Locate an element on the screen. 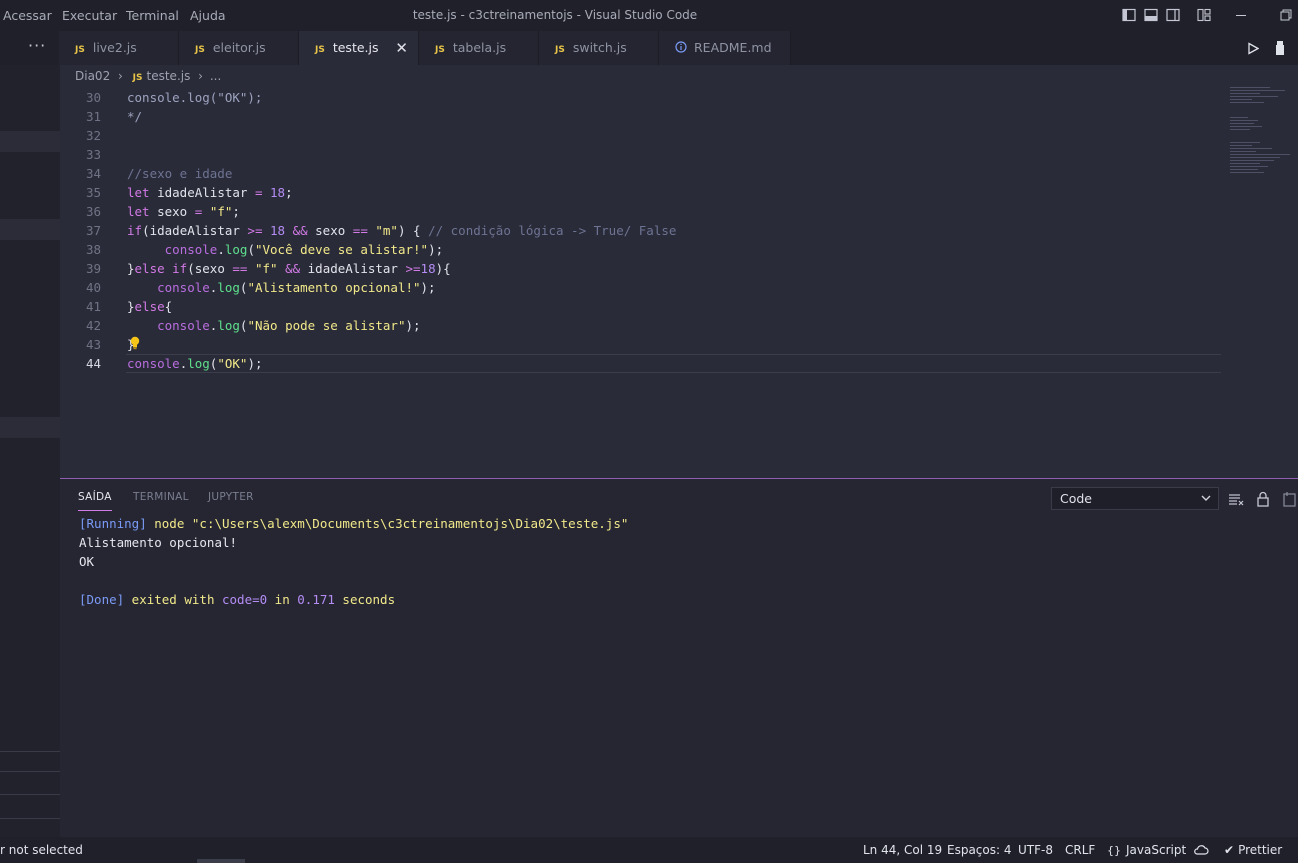  tab-eleitor: JS eleitor.js is located at coordinates (239, 48).